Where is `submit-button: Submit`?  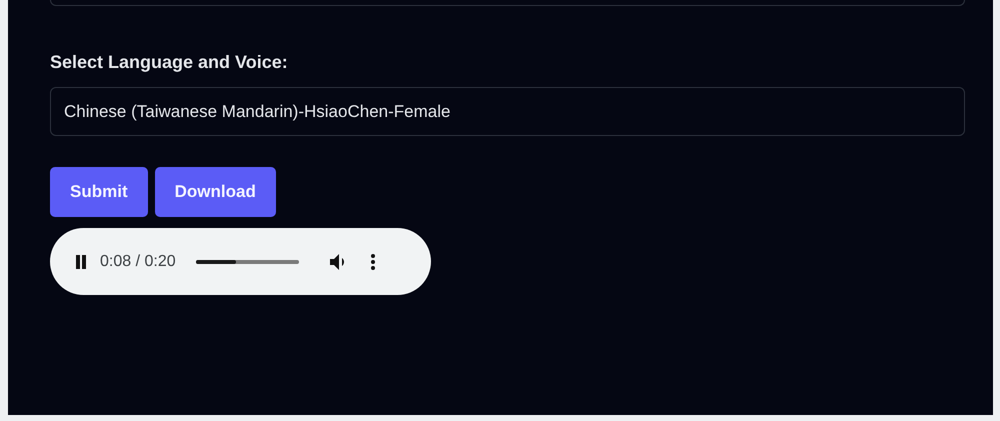 submit-button: Submit is located at coordinates (99, 192).